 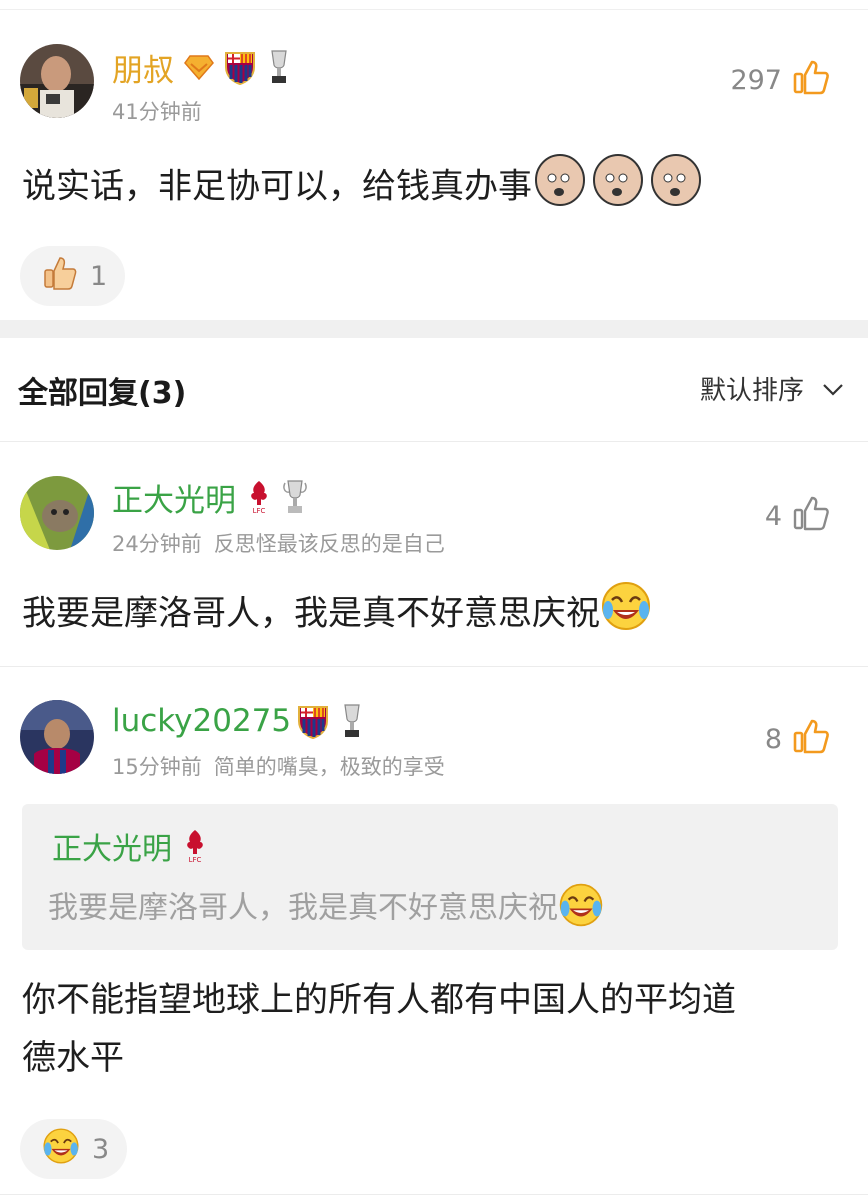 What do you see at coordinates (773, 516) in the screenshot?
I see `like-count: 4` at bounding box center [773, 516].